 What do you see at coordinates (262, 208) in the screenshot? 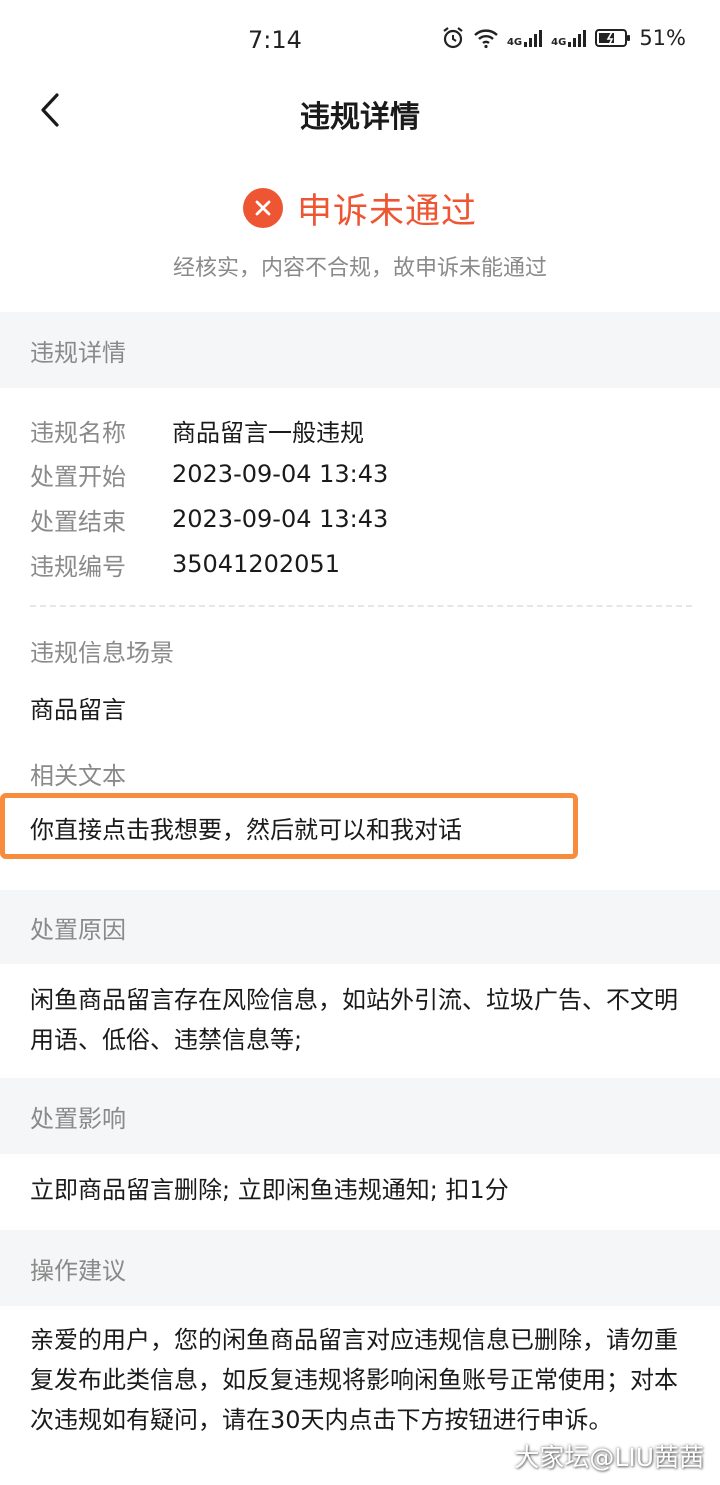
I see `close-circle-icon` at bounding box center [262, 208].